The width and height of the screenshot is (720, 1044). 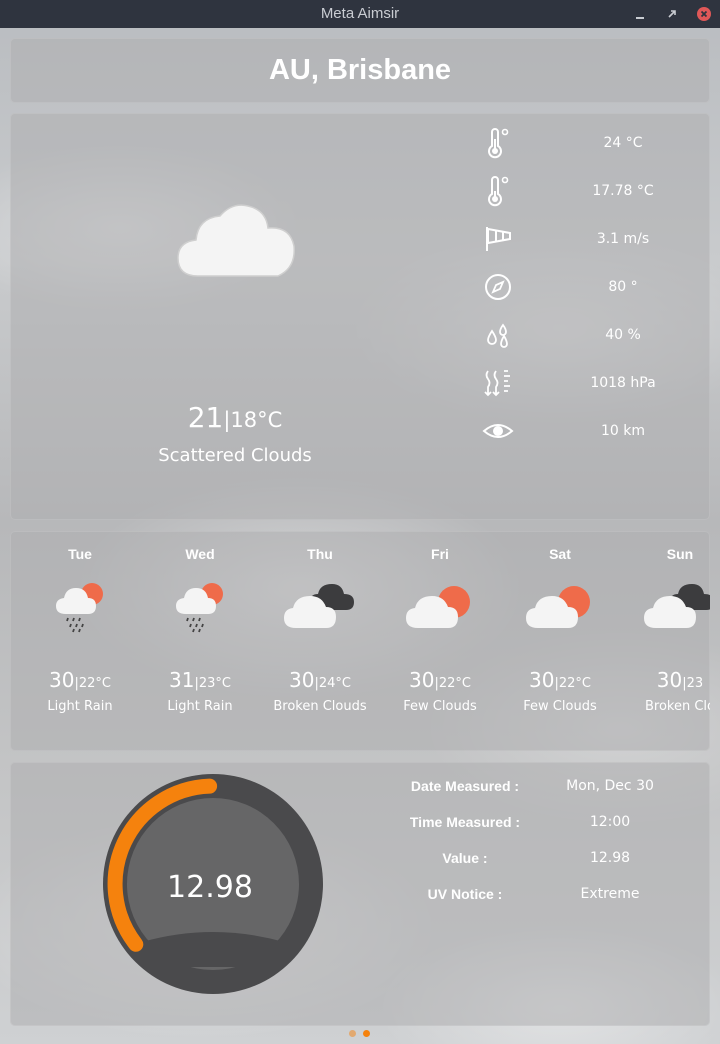 I want to click on thermometer-icon, so click(x=498, y=143).